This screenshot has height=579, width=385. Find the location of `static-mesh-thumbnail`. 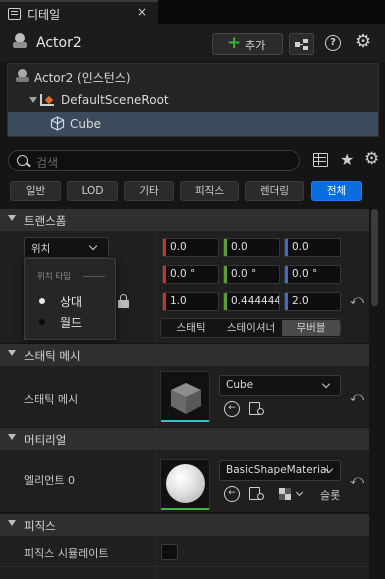

static-mesh-thumbnail is located at coordinates (185, 396).